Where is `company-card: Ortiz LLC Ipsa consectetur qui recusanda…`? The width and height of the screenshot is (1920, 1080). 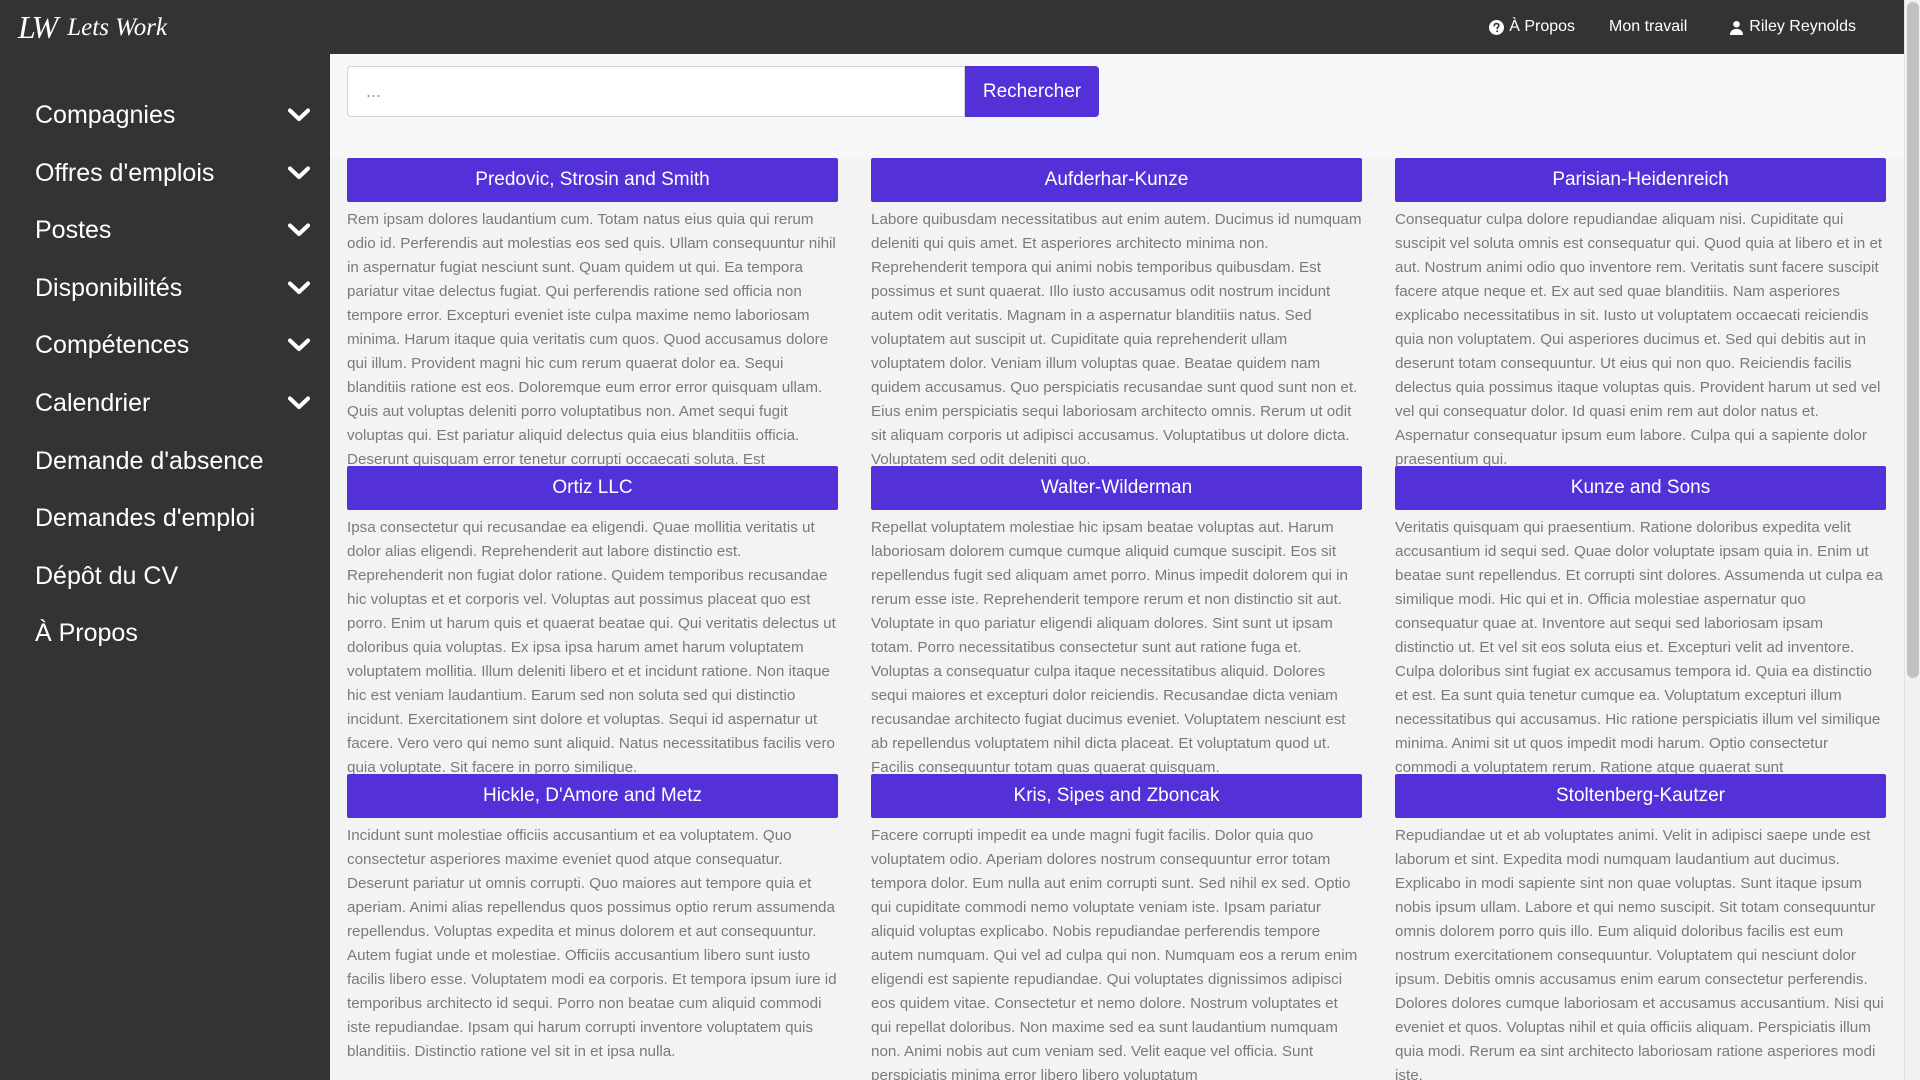 company-card: Ortiz LLC Ipsa consectetur qui recusanda… is located at coordinates (592, 620).